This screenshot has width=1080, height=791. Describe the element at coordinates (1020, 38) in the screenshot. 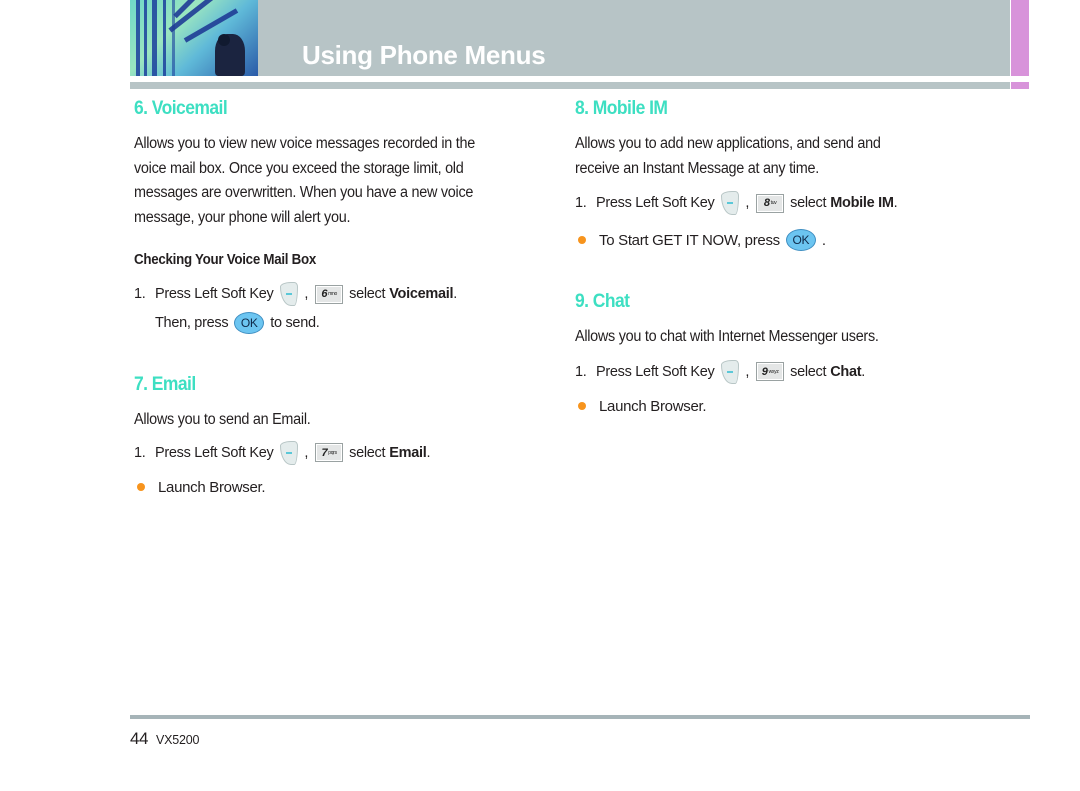

I see `header-accent` at that location.